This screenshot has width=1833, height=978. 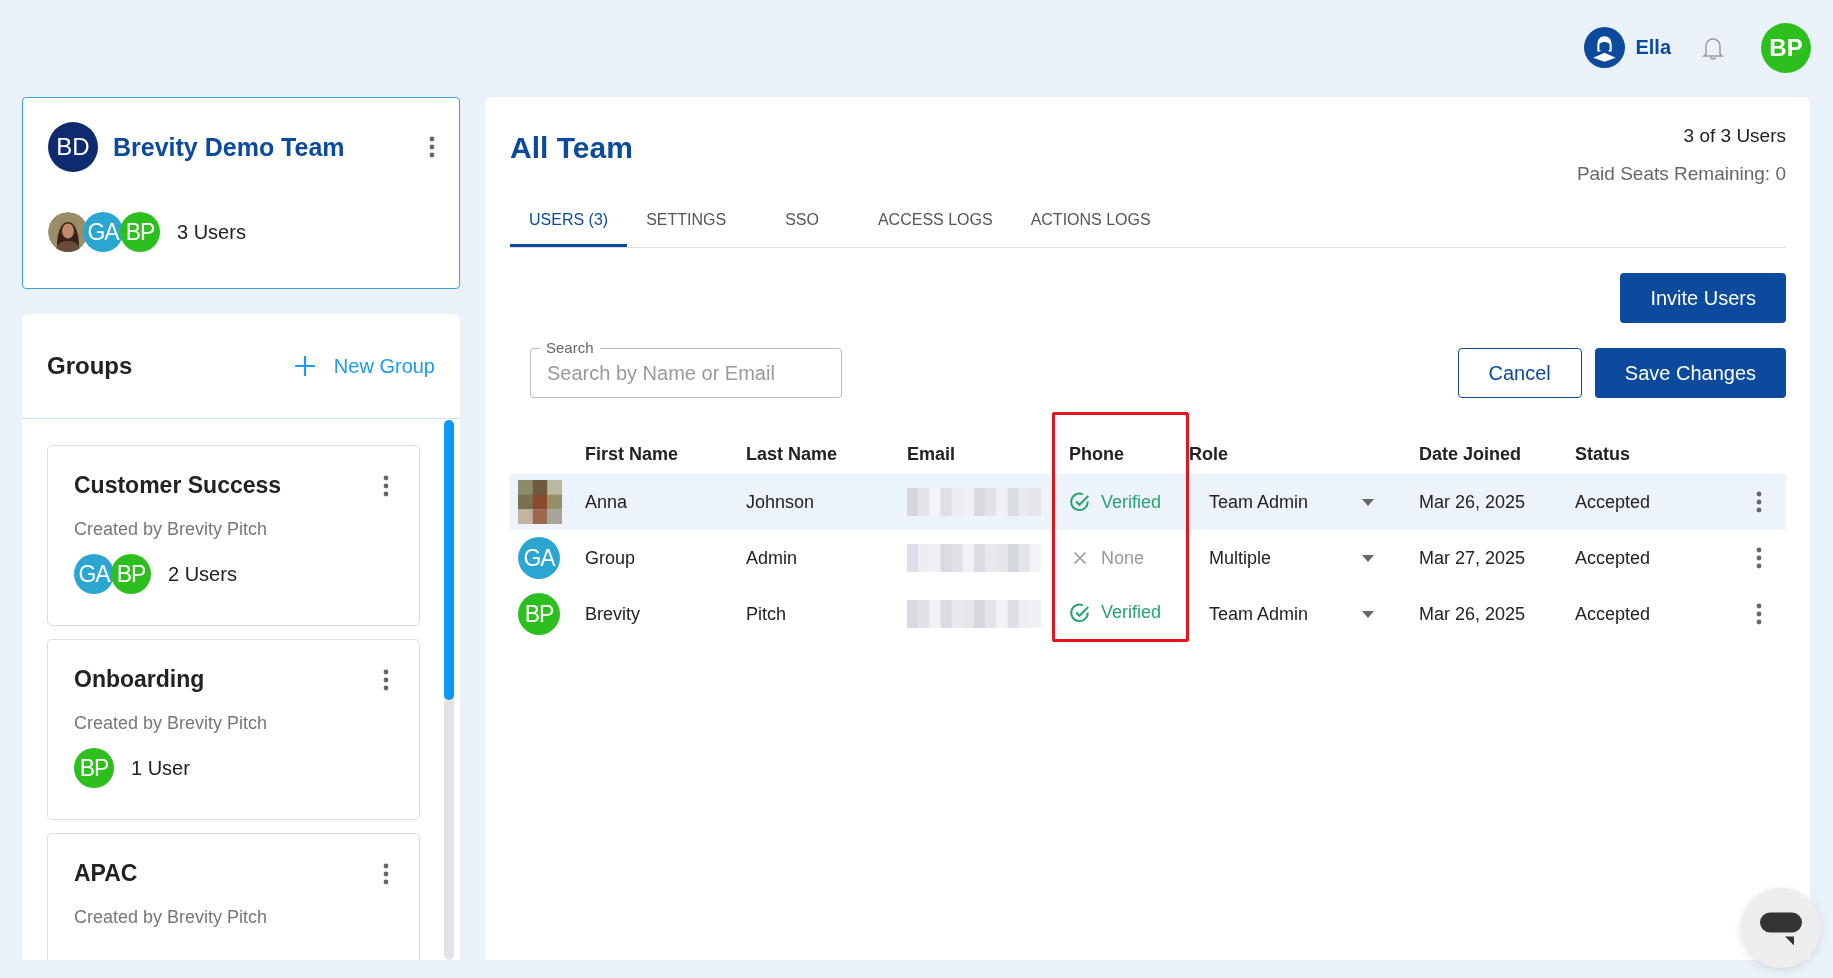 I want to click on chat-icon, so click(x=1781, y=928).